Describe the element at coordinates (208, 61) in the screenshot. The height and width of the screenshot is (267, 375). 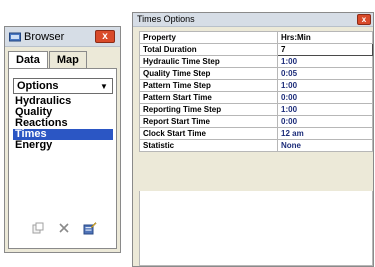
I see `property-name: Hydraulic Time Step` at that location.